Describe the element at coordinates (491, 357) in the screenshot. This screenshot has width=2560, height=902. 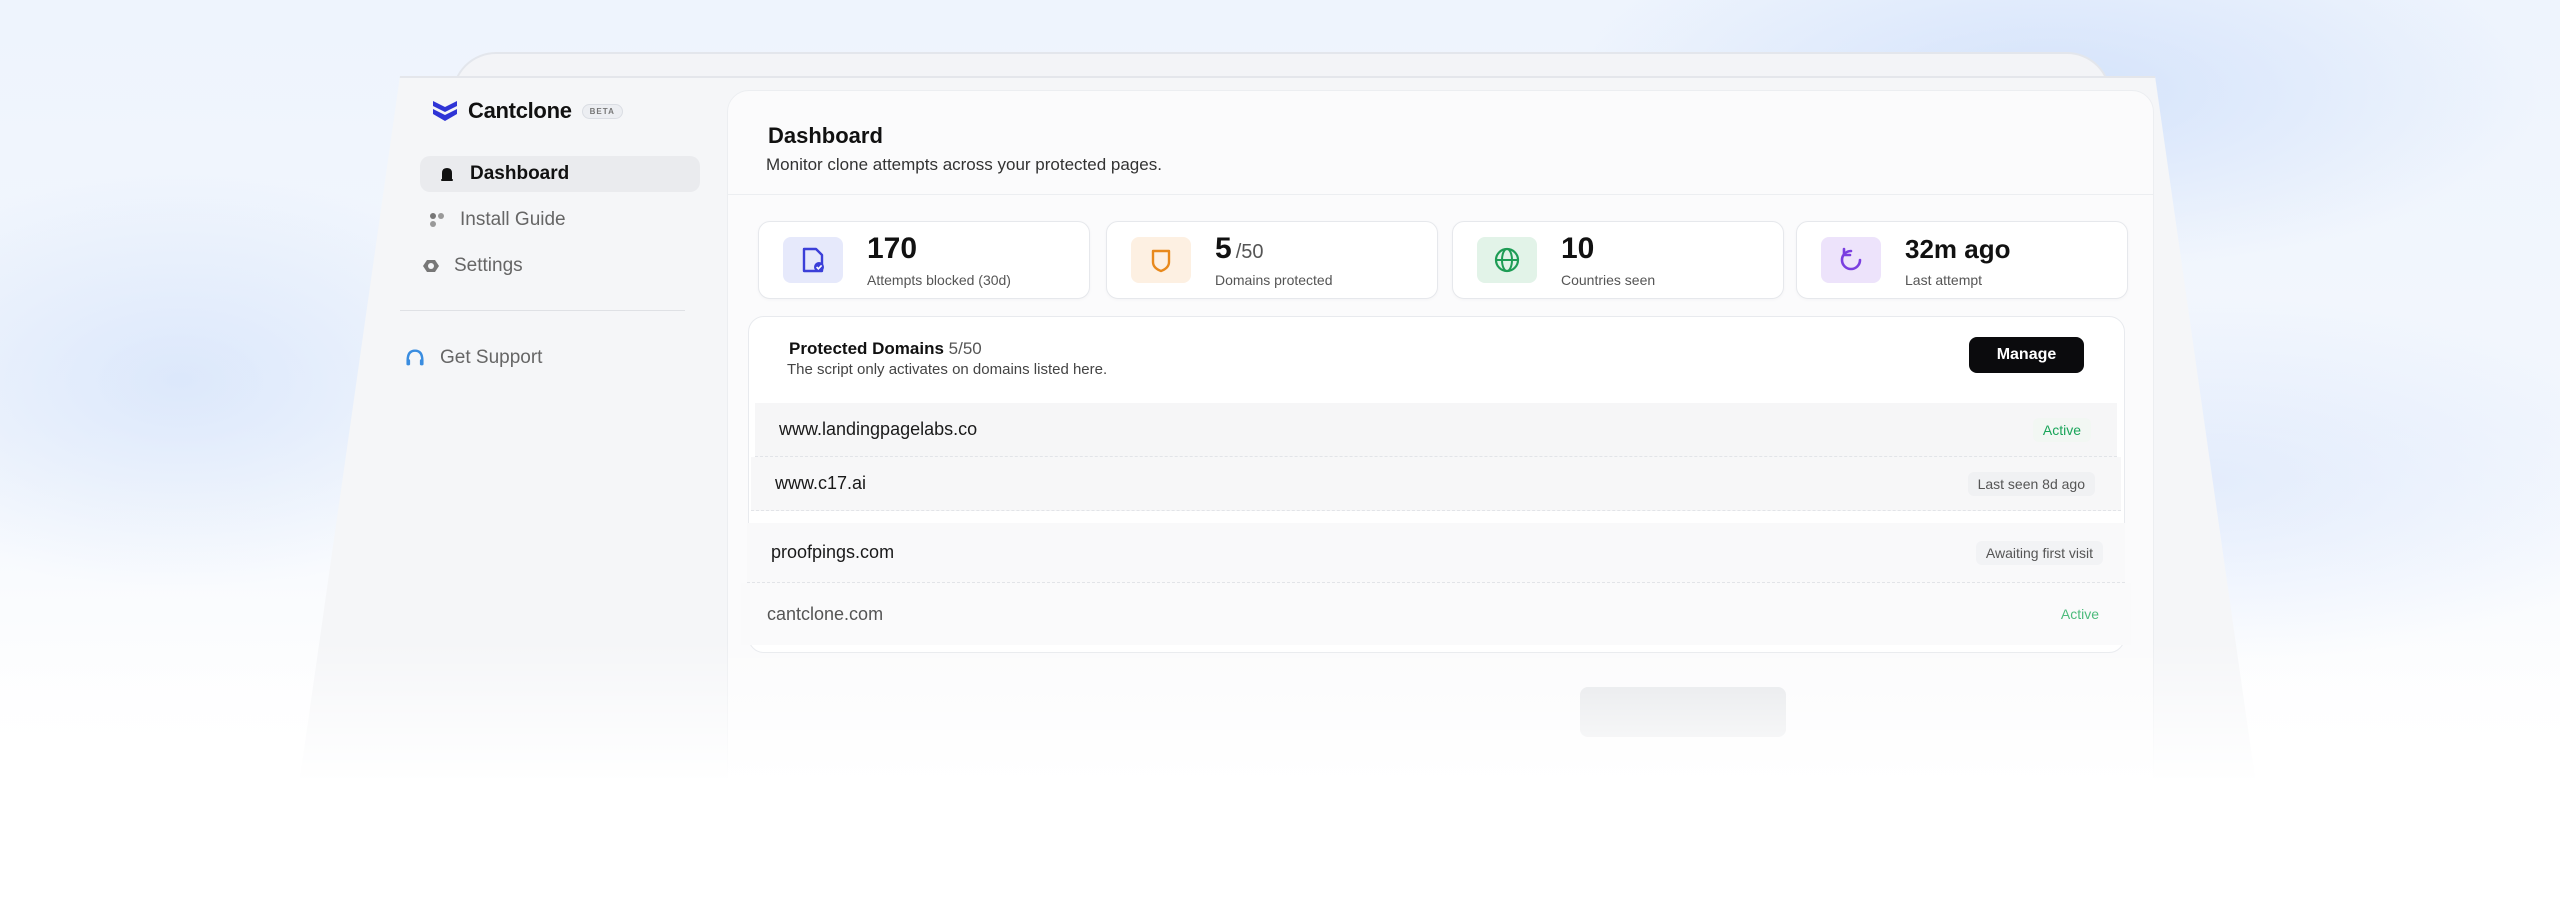
I see `get-support-label: Get Support` at that location.